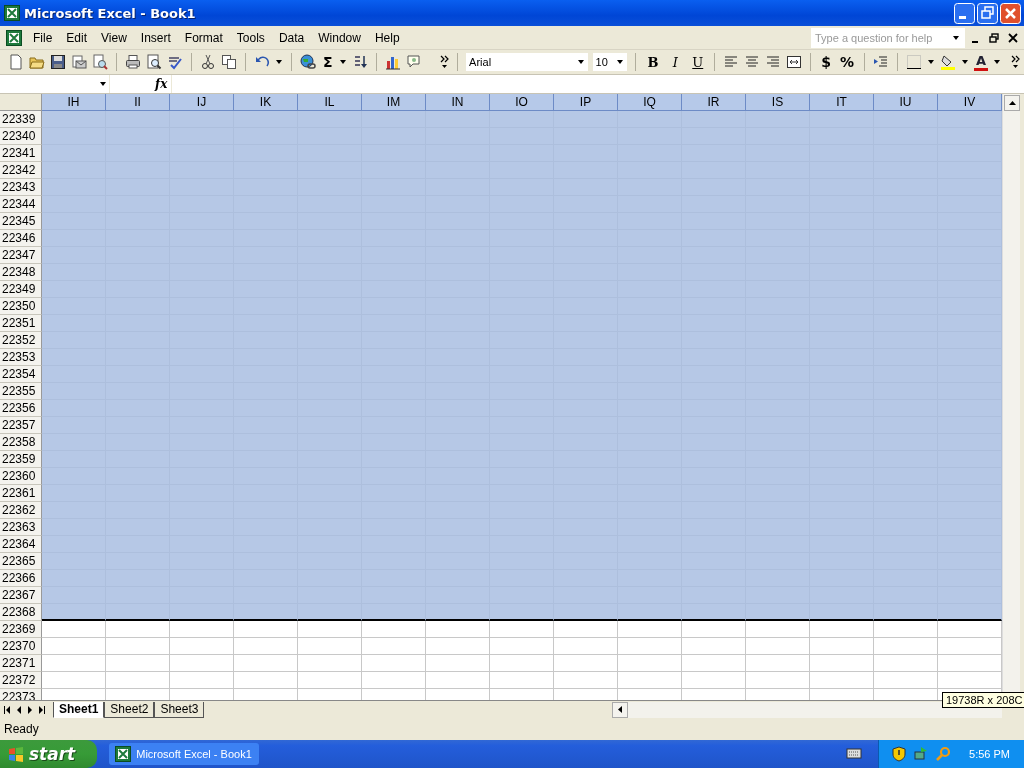 This screenshot has width=1024, height=768. I want to click on row-header: 22369, so click(21, 629).